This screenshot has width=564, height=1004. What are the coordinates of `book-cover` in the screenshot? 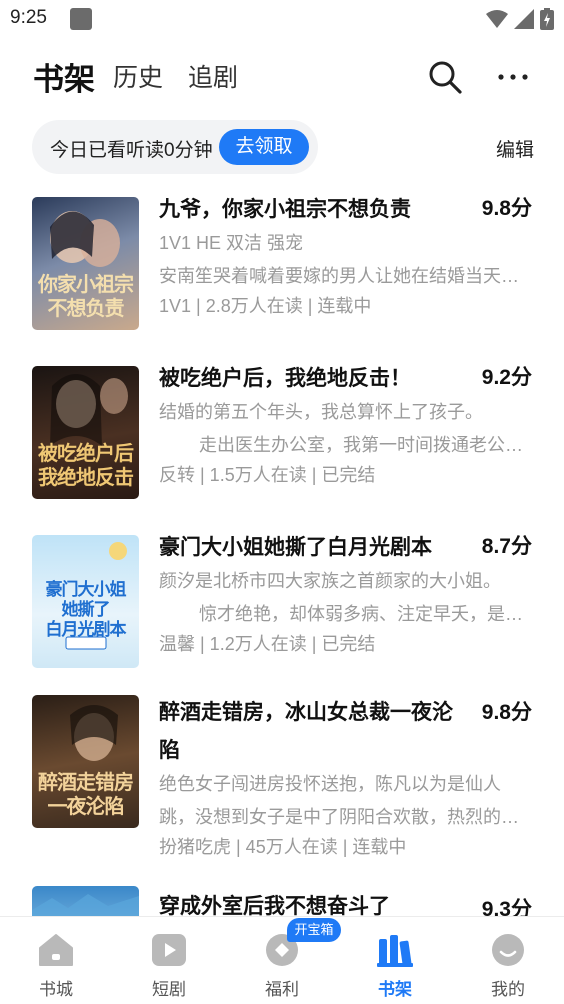 It's located at (85, 901).